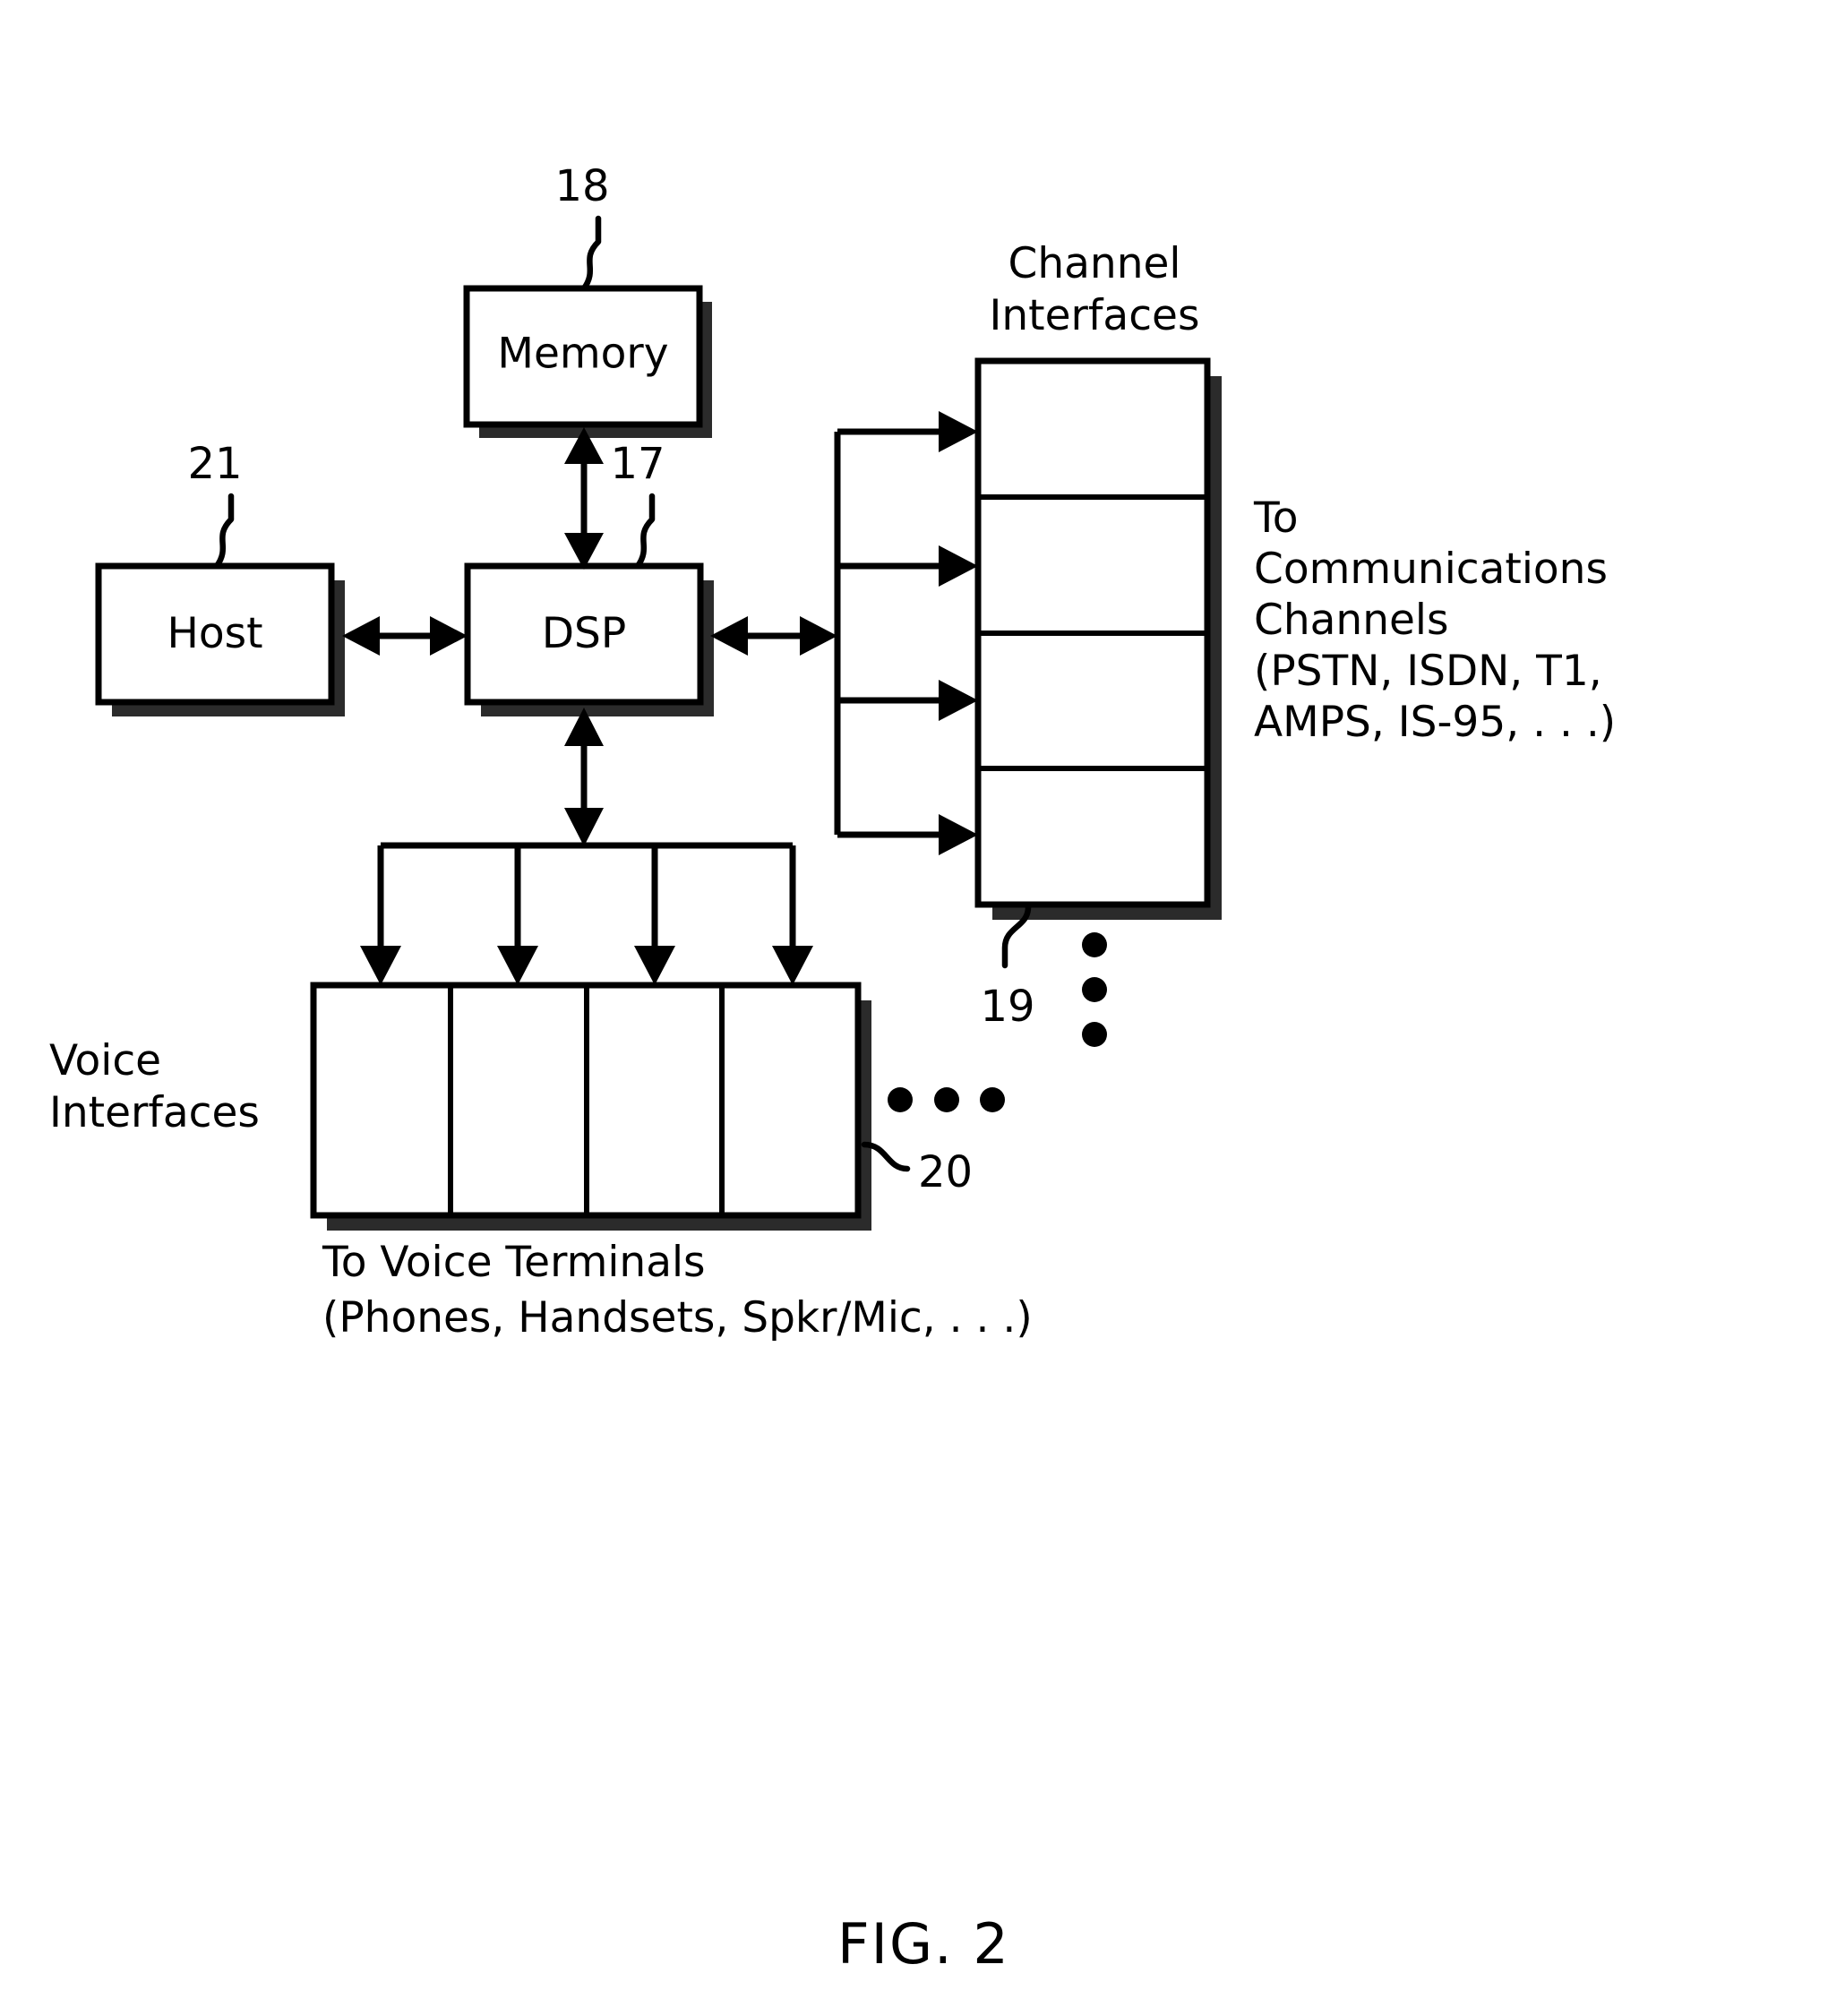 Image resolution: width=1828 pixels, height=2016 pixels. I want to click on memory-dsp-connector, so click(584, 498).